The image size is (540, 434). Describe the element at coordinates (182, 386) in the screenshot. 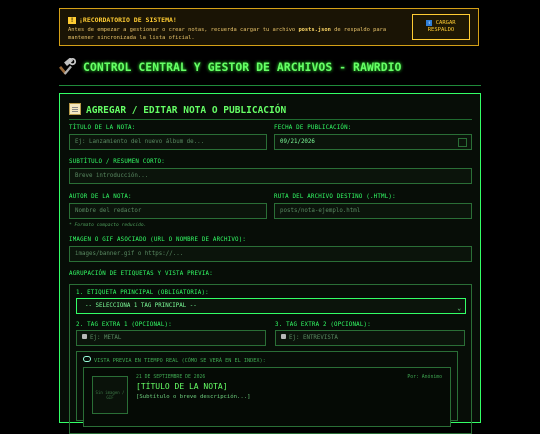

I see `preview-title: [TÍTULO DE LA NOTA]` at that location.